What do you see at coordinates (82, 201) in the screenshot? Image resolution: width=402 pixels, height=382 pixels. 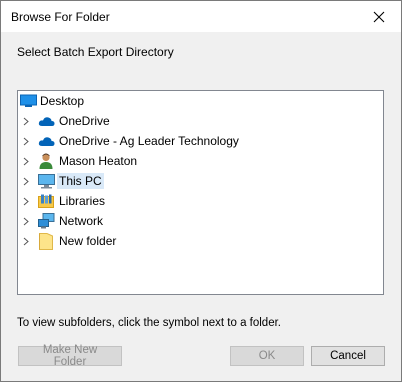 I see `tree-item-label: Libraries` at bounding box center [82, 201].